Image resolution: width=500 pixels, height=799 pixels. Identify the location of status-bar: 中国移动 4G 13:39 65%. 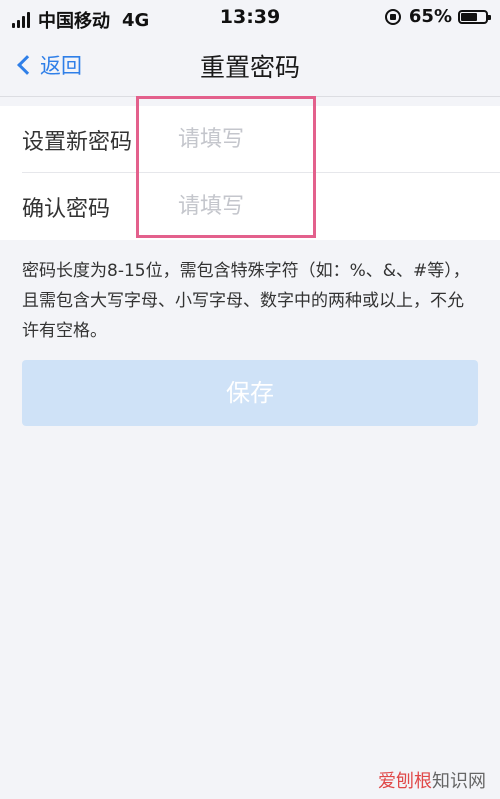
(250, 17).